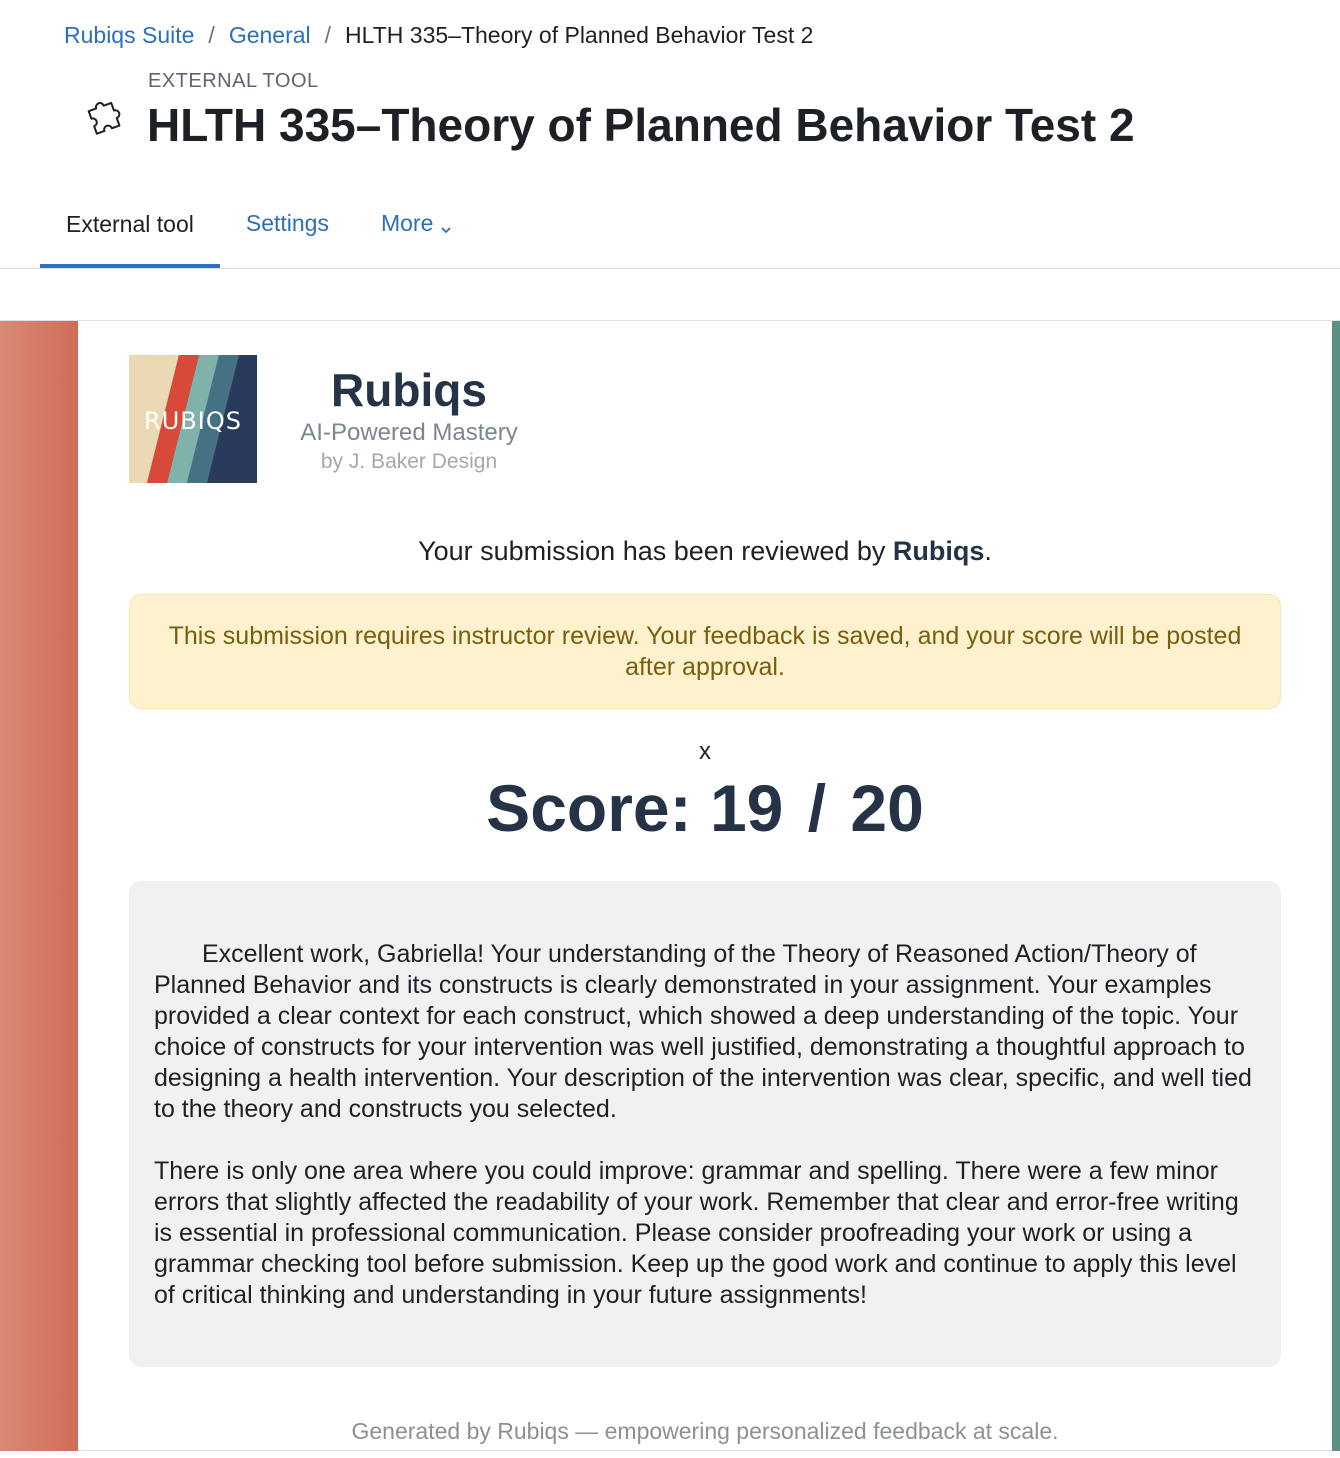 The height and width of the screenshot is (1458, 1340). I want to click on score-label: Score:, so click(589, 808).